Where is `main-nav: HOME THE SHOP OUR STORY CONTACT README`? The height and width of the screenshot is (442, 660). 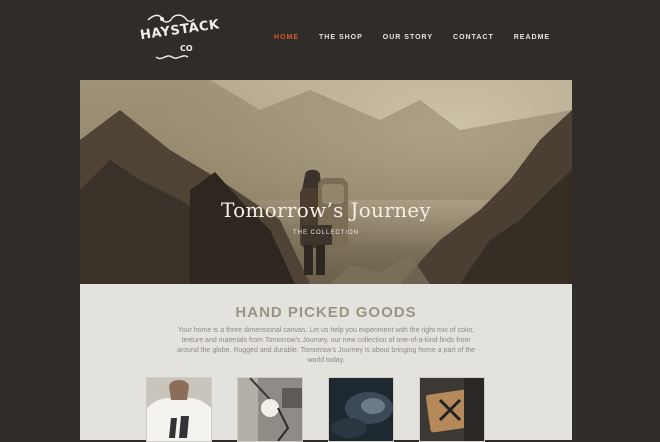
main-nav: HOME THE SHOP OUR STORY CONTACT README is located at coordinates (412, 37).